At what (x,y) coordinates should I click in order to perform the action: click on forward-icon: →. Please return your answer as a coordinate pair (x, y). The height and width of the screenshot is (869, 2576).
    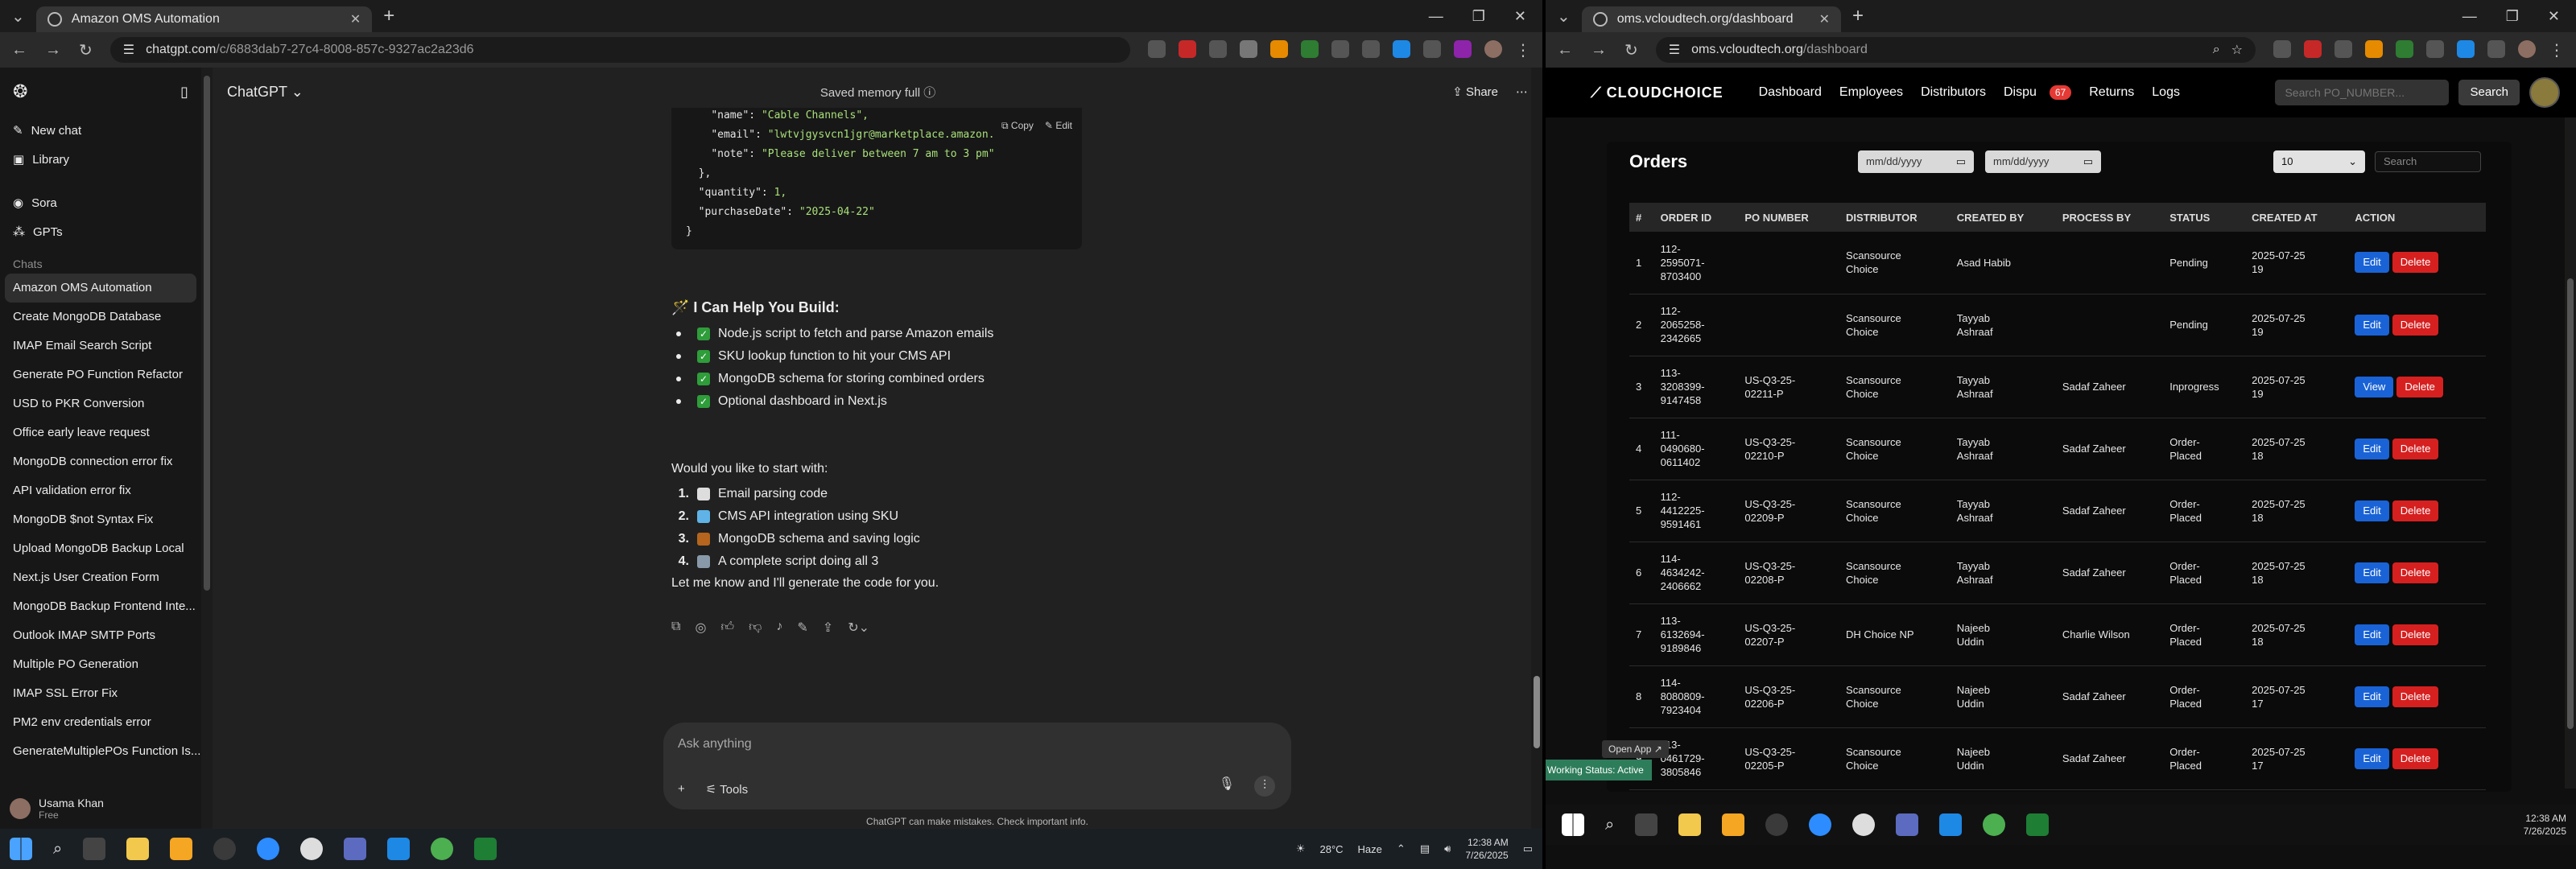
    Looking at the image, I should click on (53, 50).